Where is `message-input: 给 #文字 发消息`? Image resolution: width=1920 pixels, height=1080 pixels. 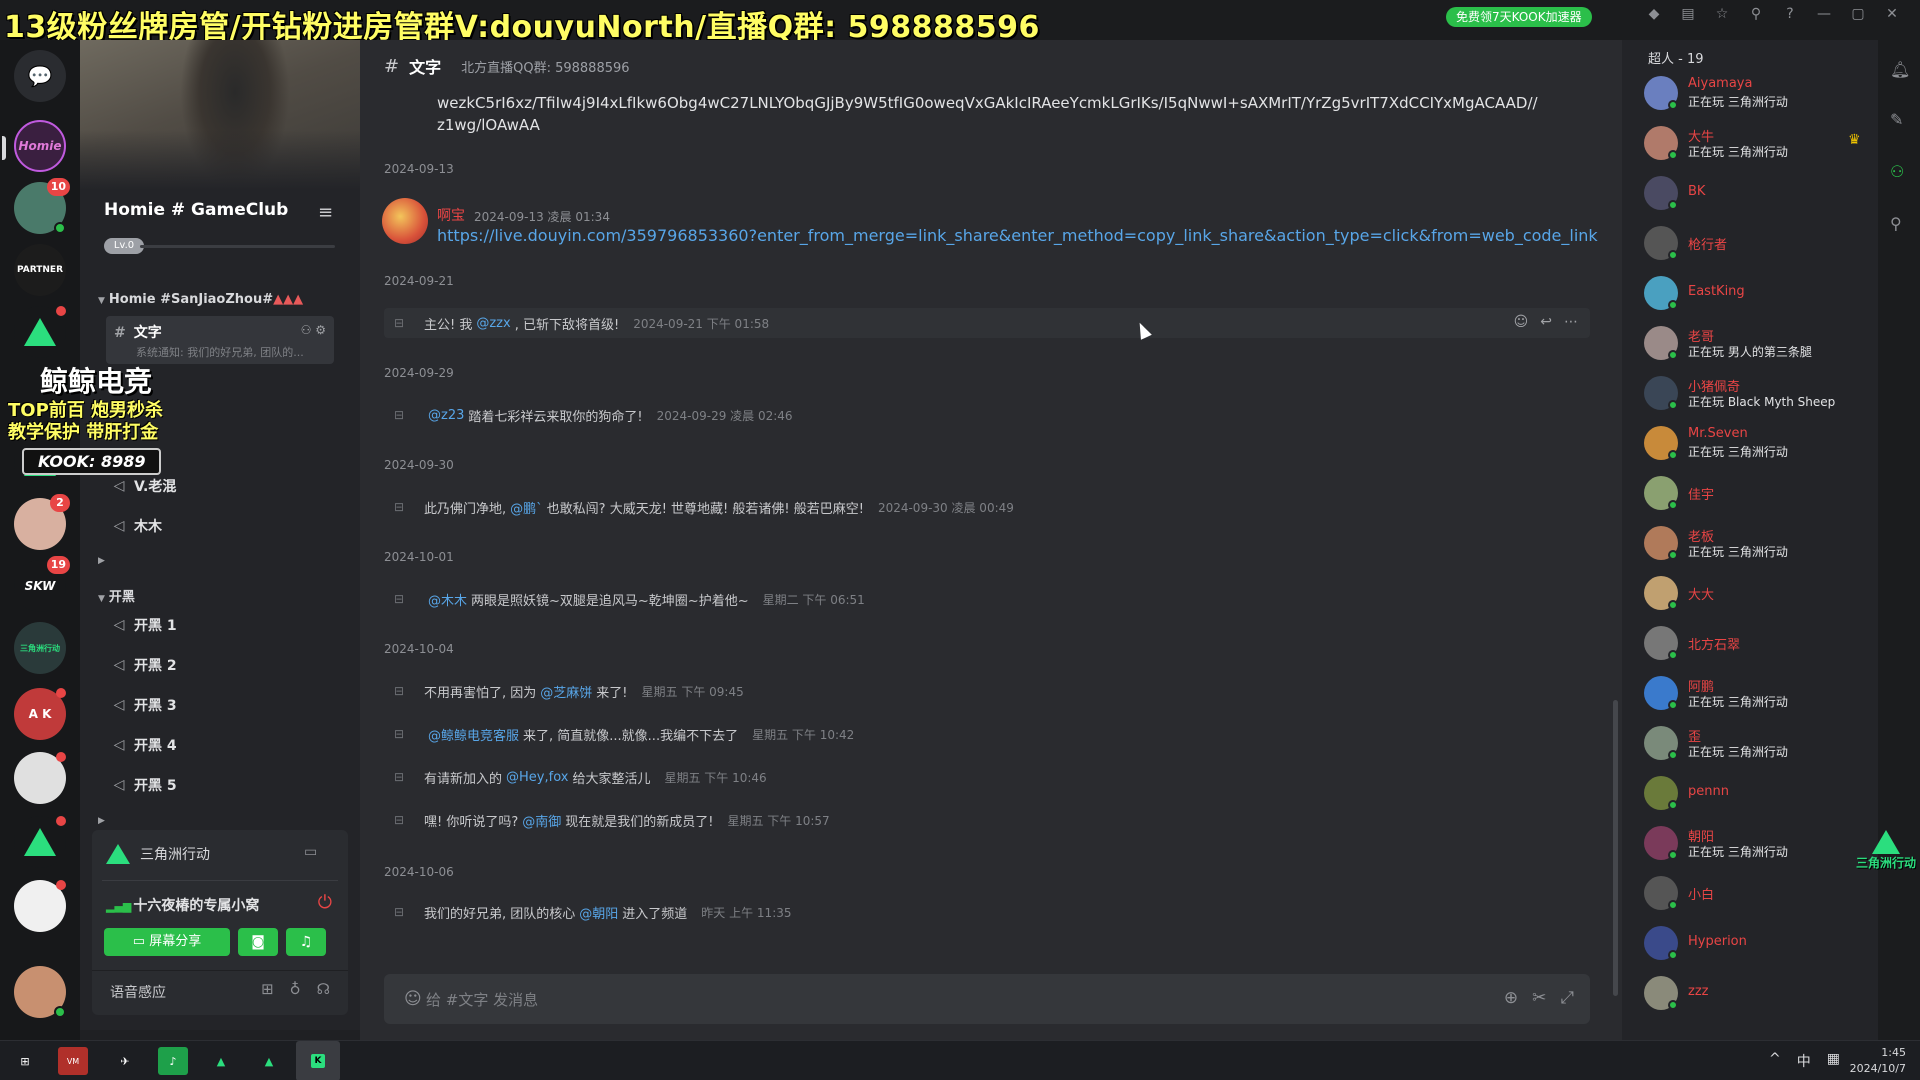
message-input: 给 #文字 发消息 is located at coordinates (482, 999).